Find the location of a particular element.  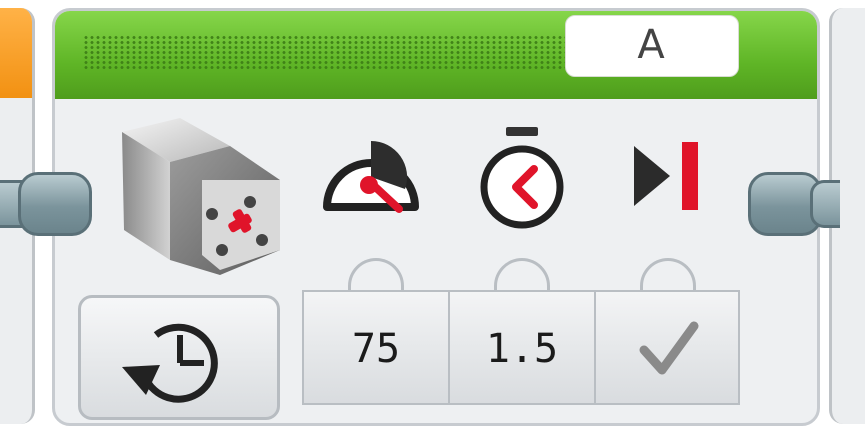

stopwatch-icon is located at coordinates (522, 178).